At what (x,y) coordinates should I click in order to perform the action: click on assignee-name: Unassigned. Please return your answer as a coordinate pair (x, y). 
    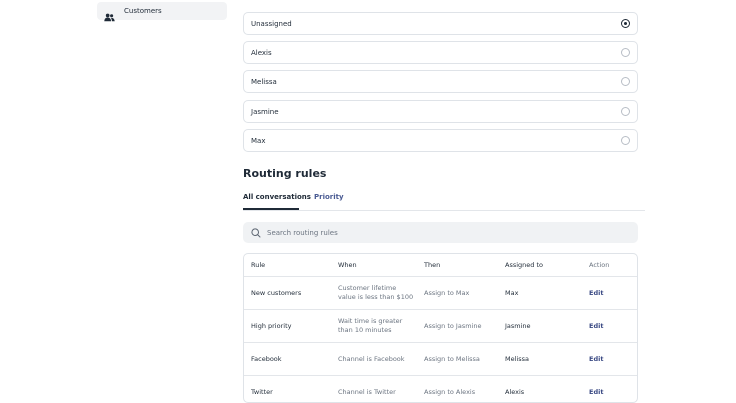
    Looking at the image, I should click on (271, 23).